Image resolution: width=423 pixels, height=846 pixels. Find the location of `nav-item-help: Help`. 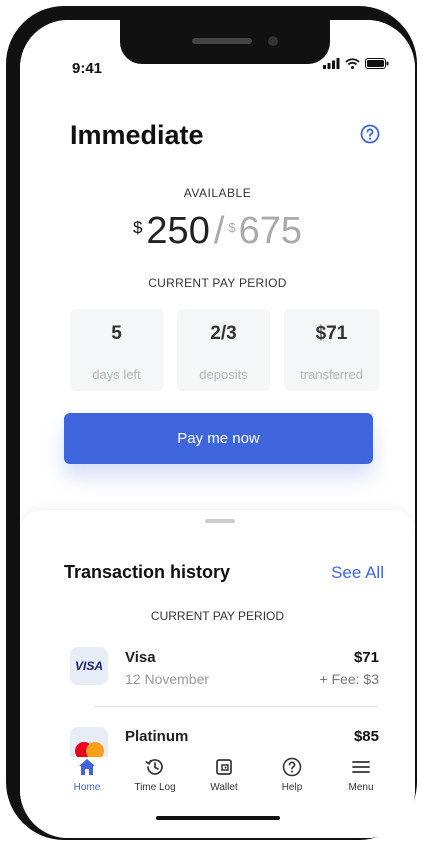

nav-item-help: Help is located at coordinates (292, 775).